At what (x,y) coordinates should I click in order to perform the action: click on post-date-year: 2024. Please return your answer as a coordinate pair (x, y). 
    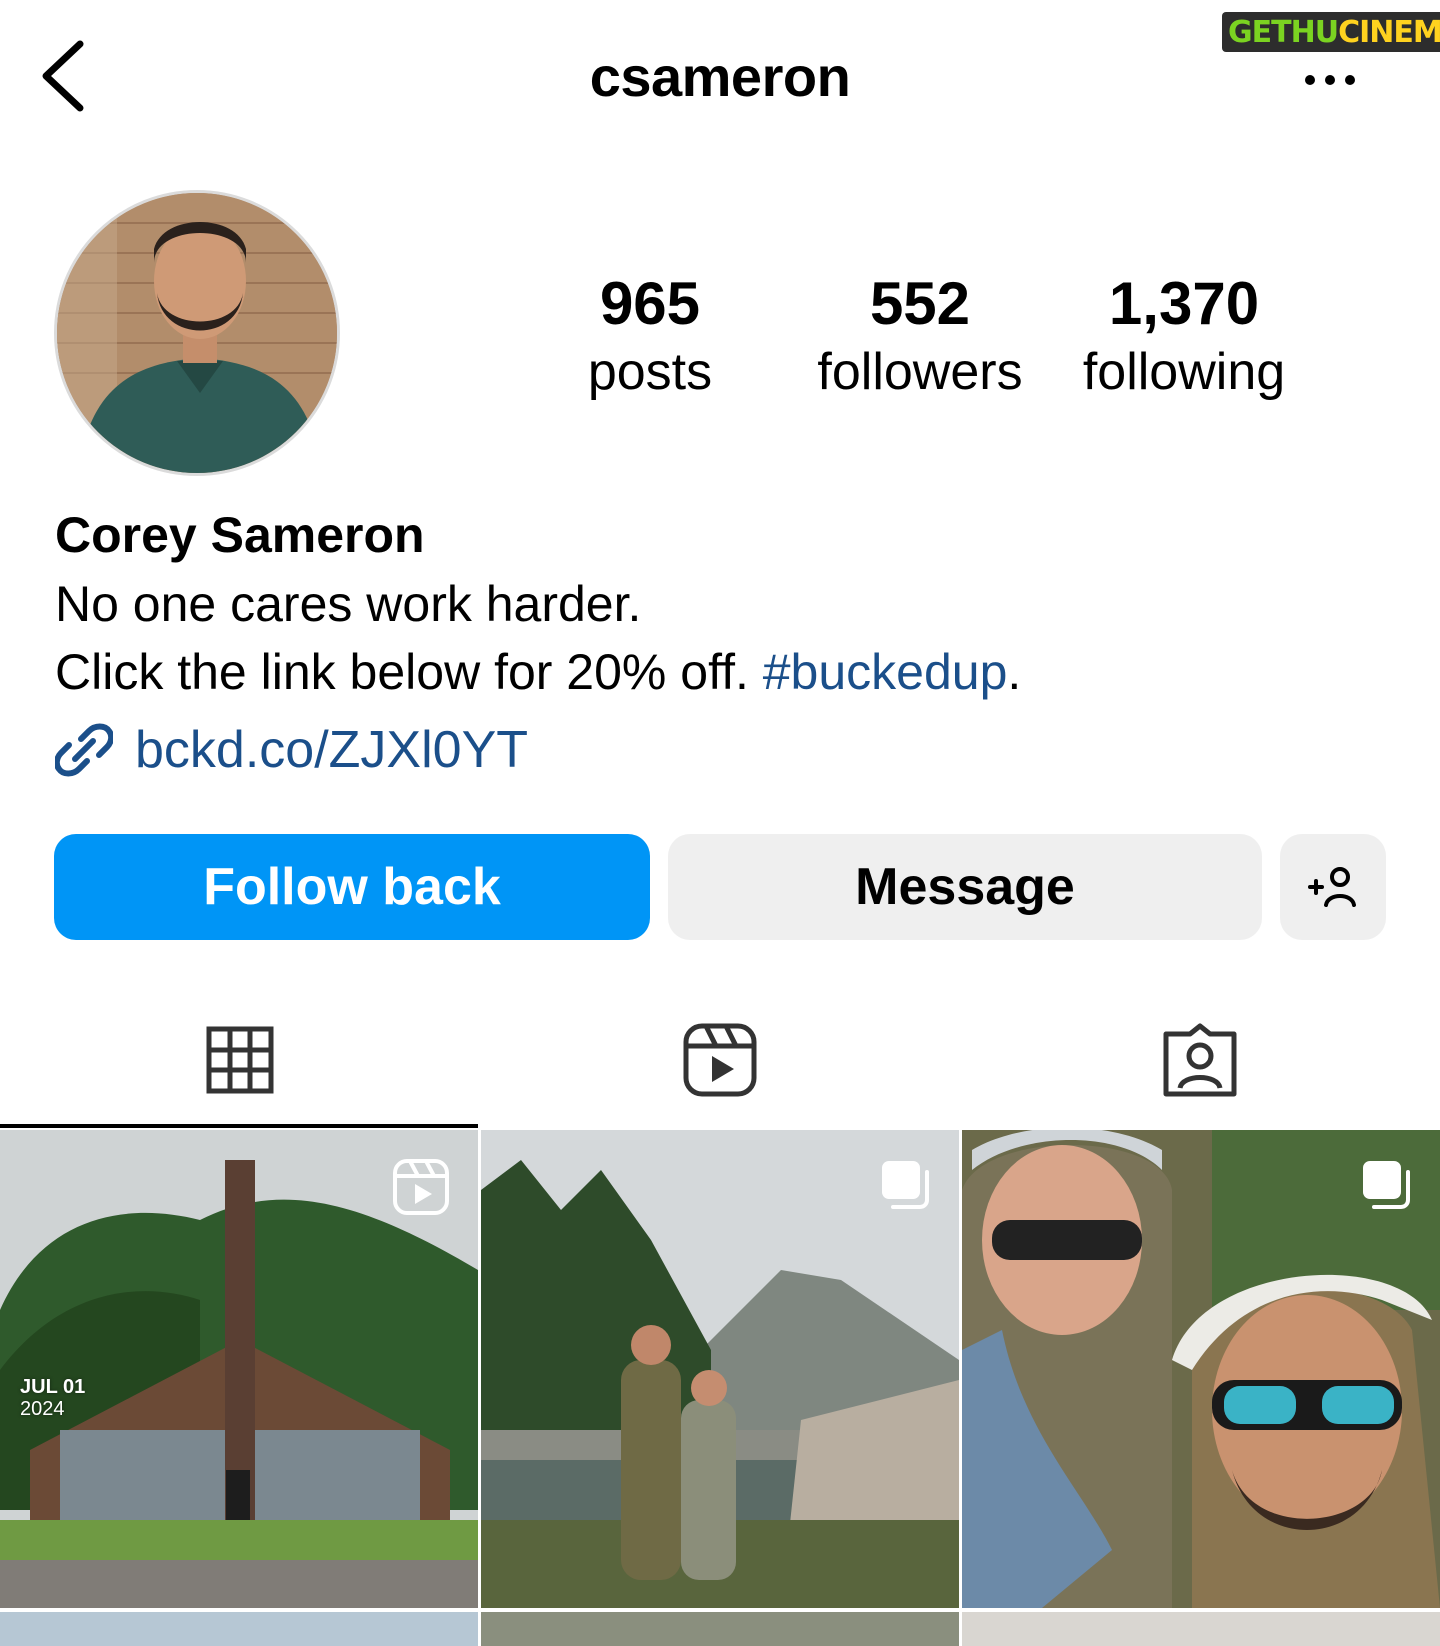
    Looking at the image, I should click on (42, 1409).